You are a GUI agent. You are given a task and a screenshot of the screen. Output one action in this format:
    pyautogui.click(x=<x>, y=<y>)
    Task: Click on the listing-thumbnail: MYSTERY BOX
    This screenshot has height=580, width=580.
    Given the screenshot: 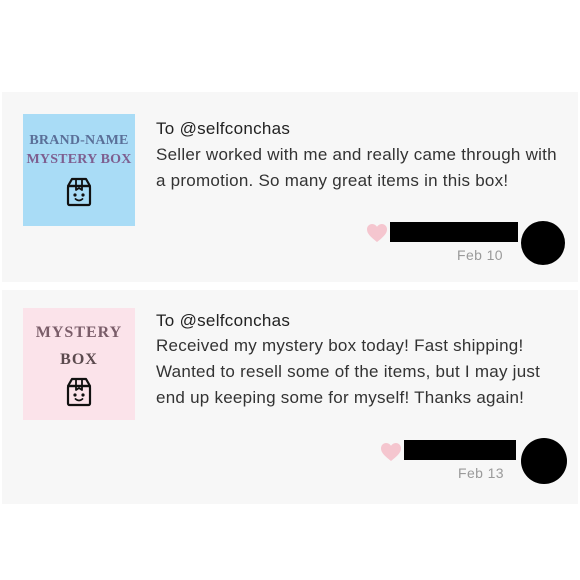 What is the action you would take?
    pyautogui.click(x=79, y=364)
    